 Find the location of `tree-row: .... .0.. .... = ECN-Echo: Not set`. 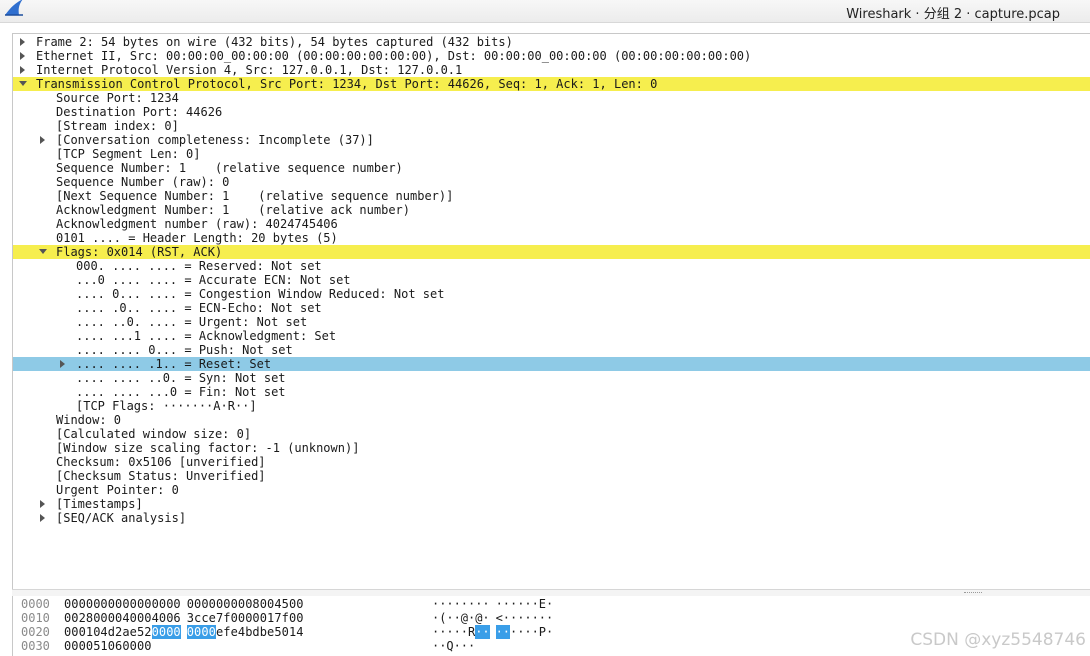

tree-row: .... .0.. .... = ECN-Echo: Not set is located at coordinates (551, 308).